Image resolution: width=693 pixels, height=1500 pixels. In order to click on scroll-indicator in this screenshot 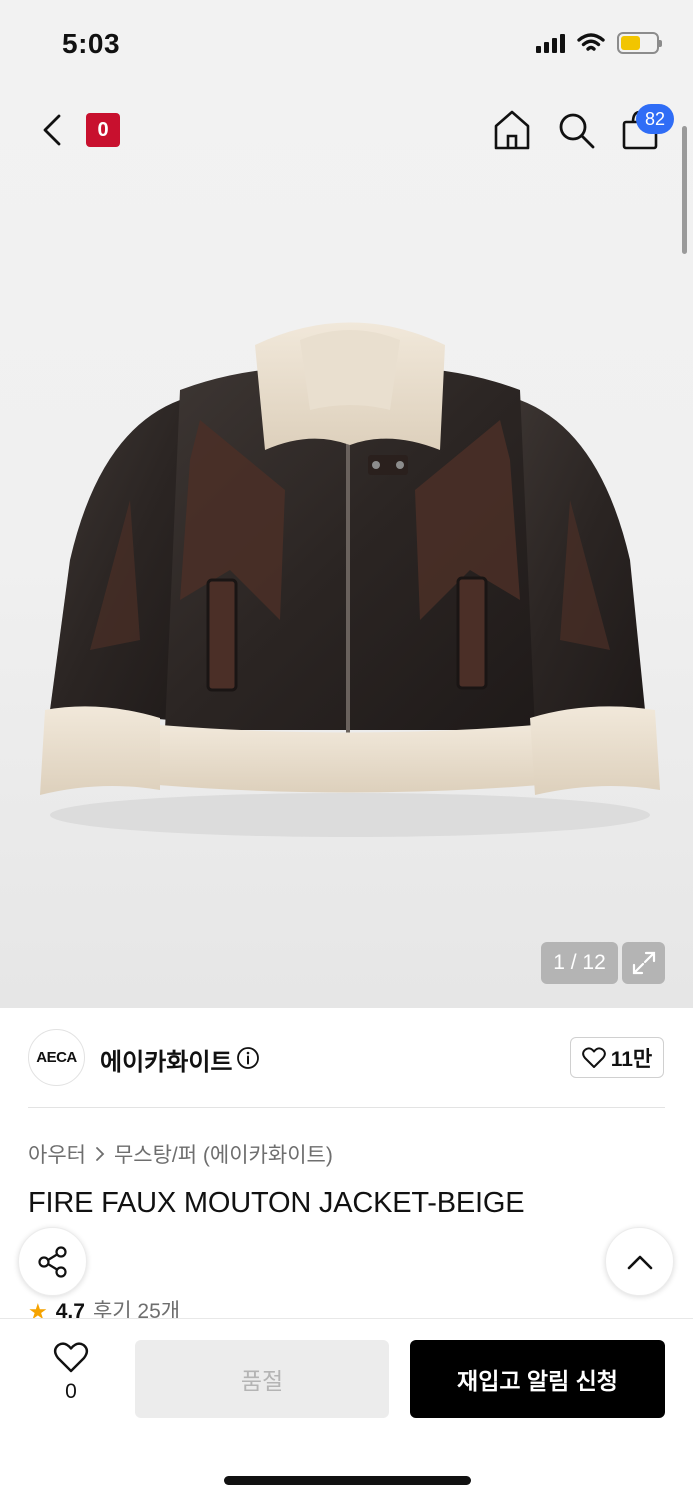, I will do `click(684, 190)`.